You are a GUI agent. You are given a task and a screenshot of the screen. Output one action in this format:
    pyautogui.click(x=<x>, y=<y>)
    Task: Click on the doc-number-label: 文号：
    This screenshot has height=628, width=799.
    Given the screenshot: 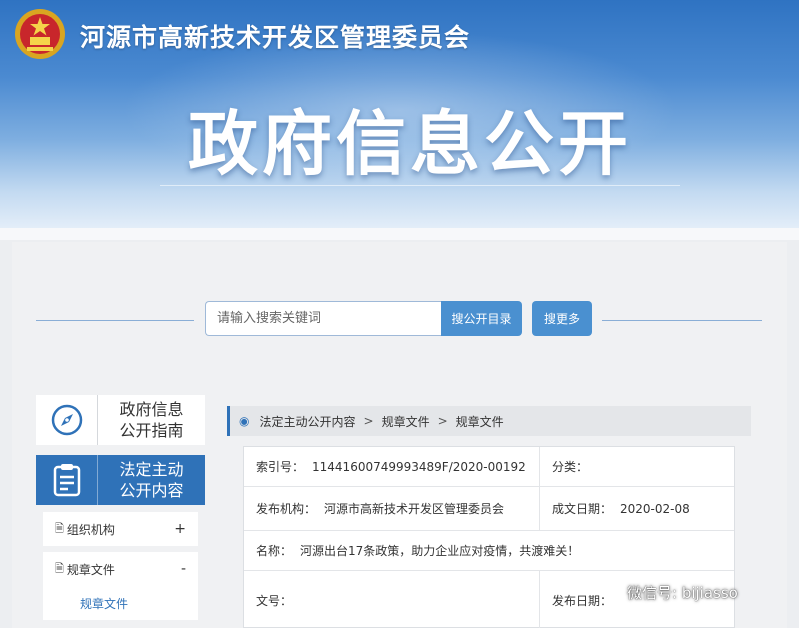 What is the action you would take?
    pyautogui.click(x=274, y=600)
    